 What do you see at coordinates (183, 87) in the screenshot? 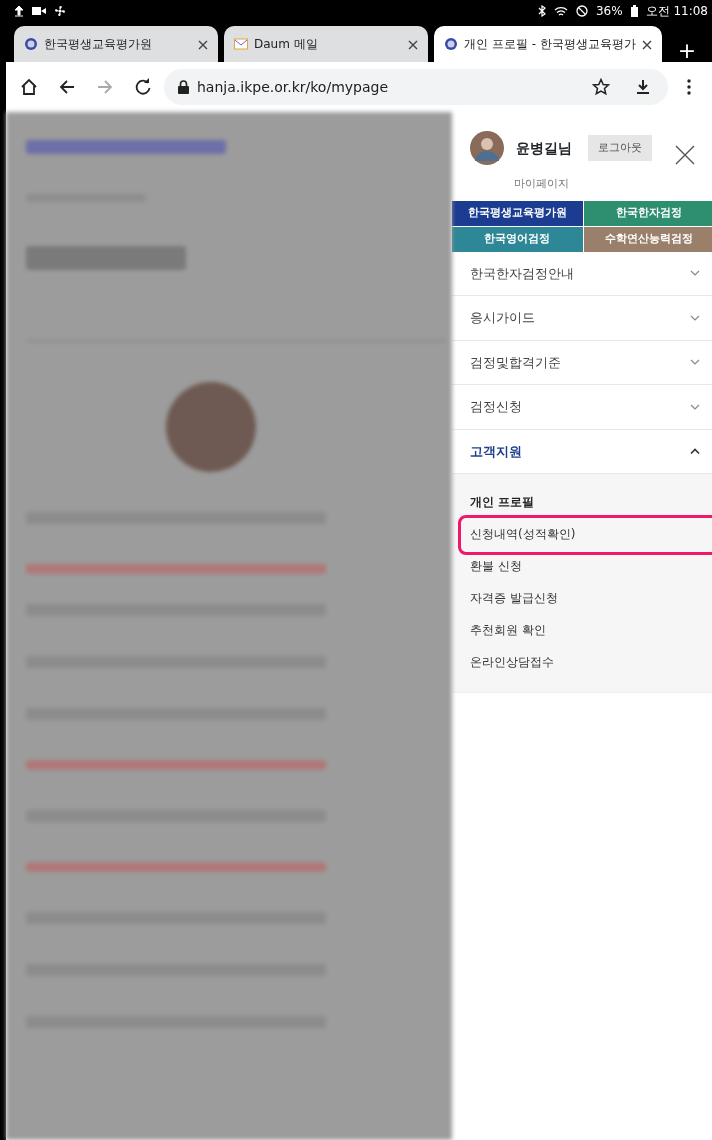
I see `lock-icon` at bounding box center [183, 87].